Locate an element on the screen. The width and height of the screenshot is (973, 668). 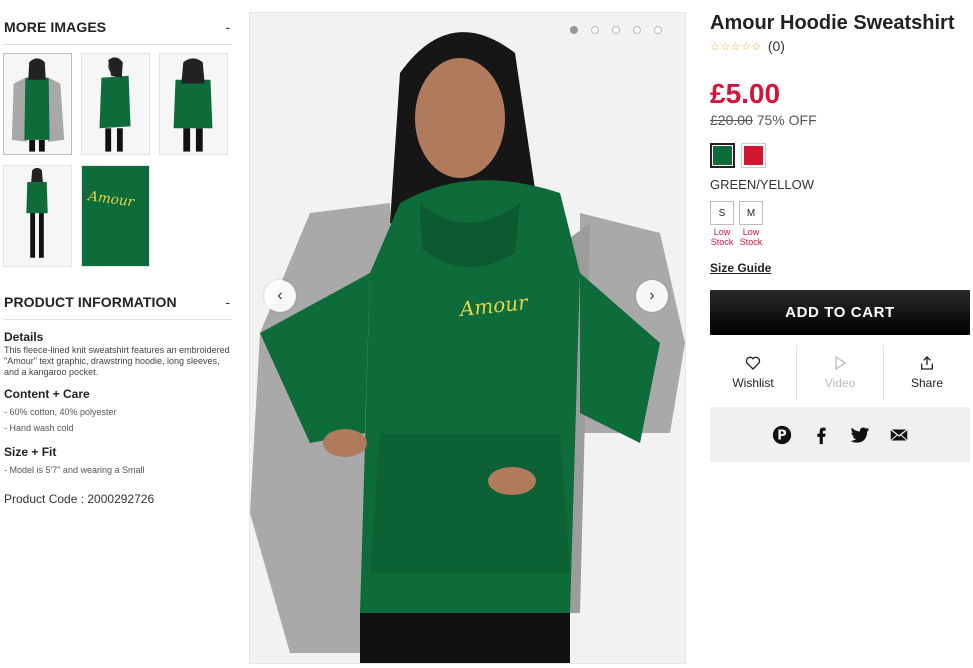
size-fit-item: - Model is 5'7" and wearing a Small is located at coordinates (74, 470).